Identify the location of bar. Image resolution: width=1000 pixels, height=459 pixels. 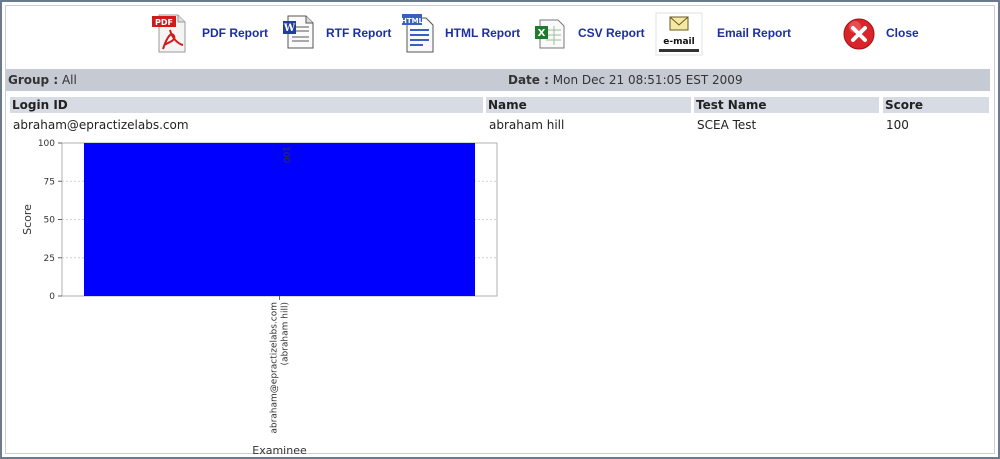
(279, 219).